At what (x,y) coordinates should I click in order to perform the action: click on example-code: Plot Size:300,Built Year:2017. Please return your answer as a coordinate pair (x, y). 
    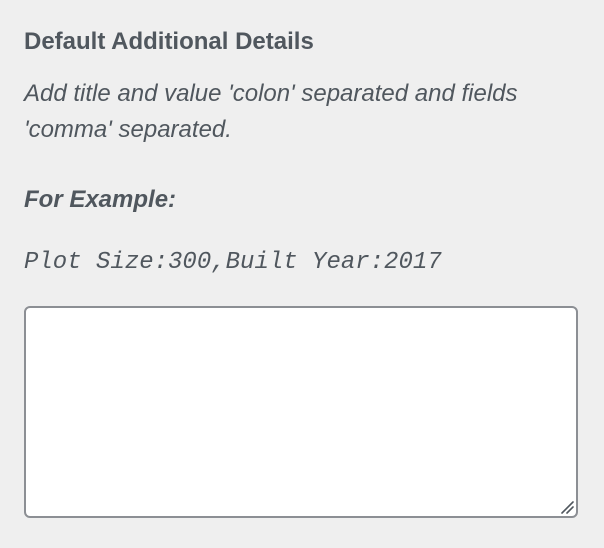
    Looking at the image, I should click on (233, 262).